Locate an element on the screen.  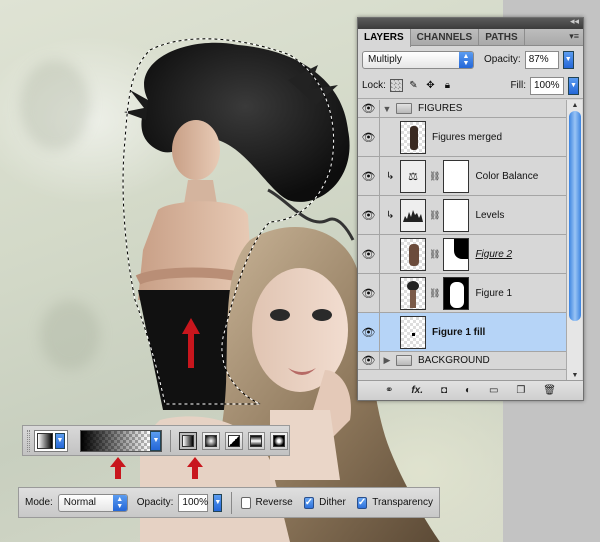
layer-name: Levels is located at coordinates (490, 215).